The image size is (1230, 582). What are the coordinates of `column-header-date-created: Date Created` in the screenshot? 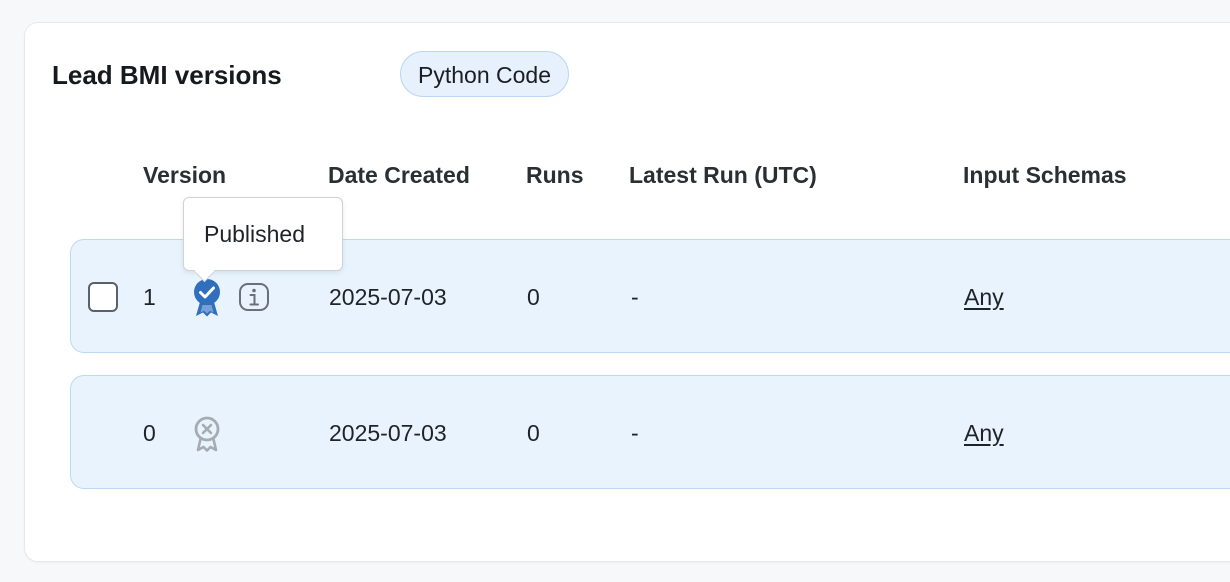 It's located at (399, 175).